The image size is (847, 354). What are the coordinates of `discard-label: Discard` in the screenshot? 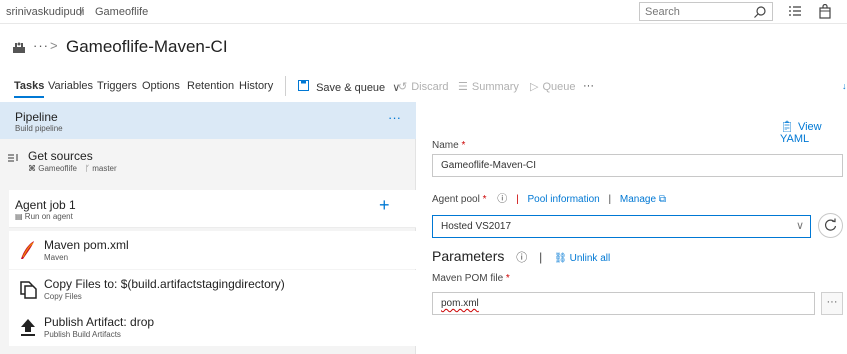 It's located at (430, 87).